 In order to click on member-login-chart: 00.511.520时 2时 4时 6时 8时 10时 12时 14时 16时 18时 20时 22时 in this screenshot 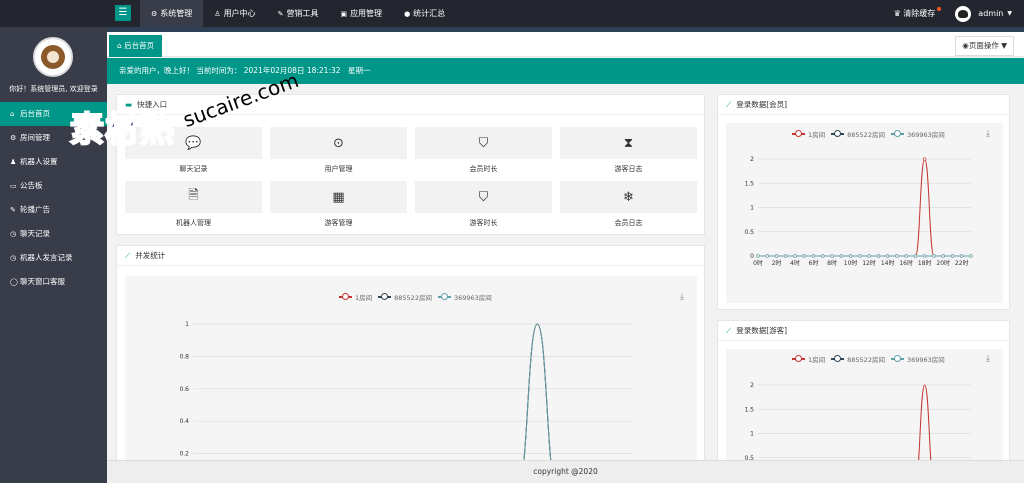, I will do `click(858, 211)`.